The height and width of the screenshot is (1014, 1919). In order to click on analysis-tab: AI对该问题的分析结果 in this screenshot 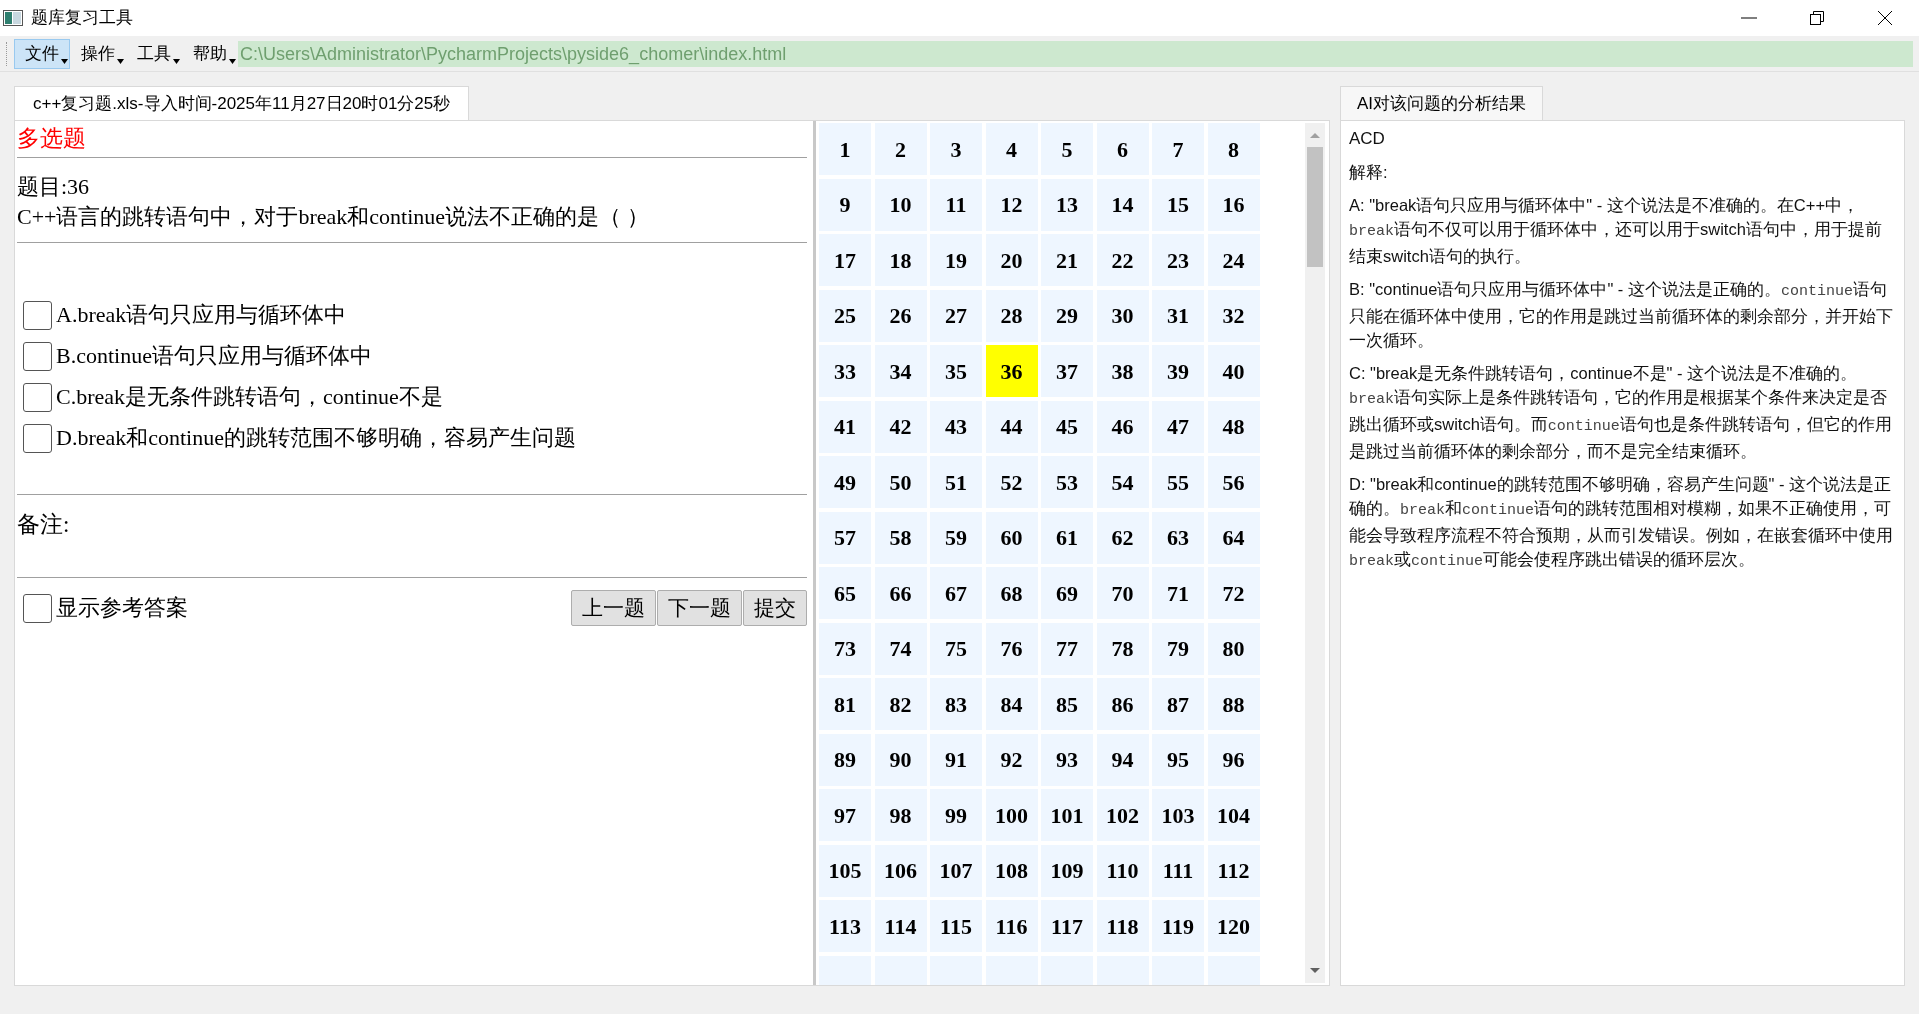, I will do `click(1442, 103)`.